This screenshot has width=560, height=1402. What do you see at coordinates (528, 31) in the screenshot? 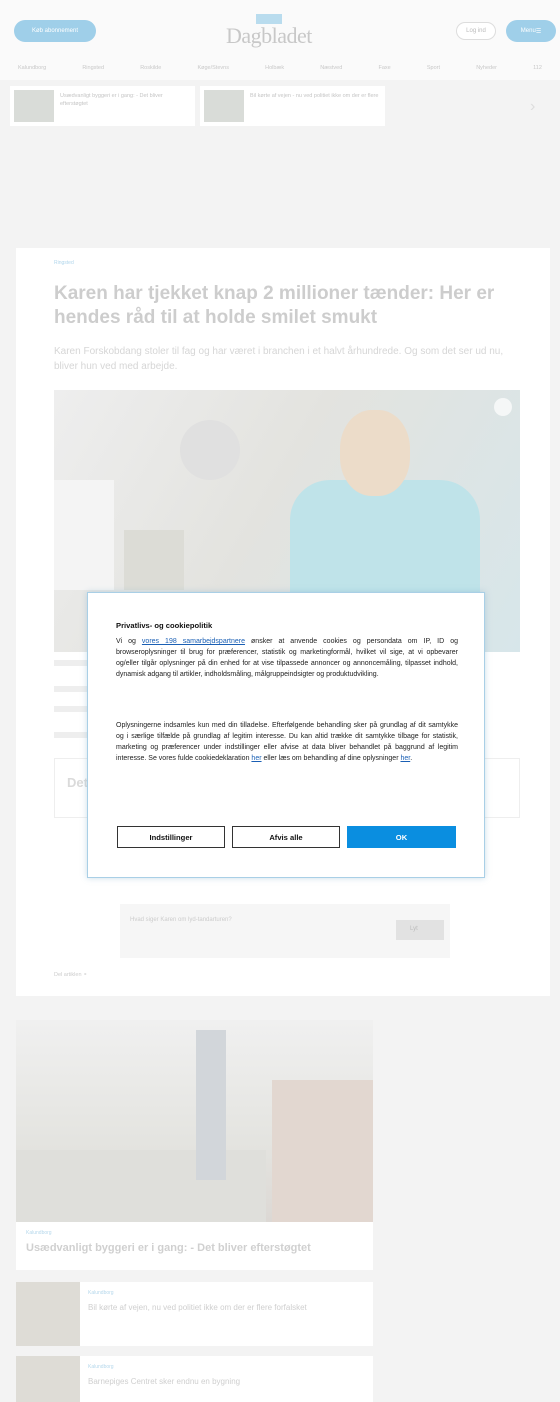
I see `menu-label: Menu` at bounding box center [528, 31].